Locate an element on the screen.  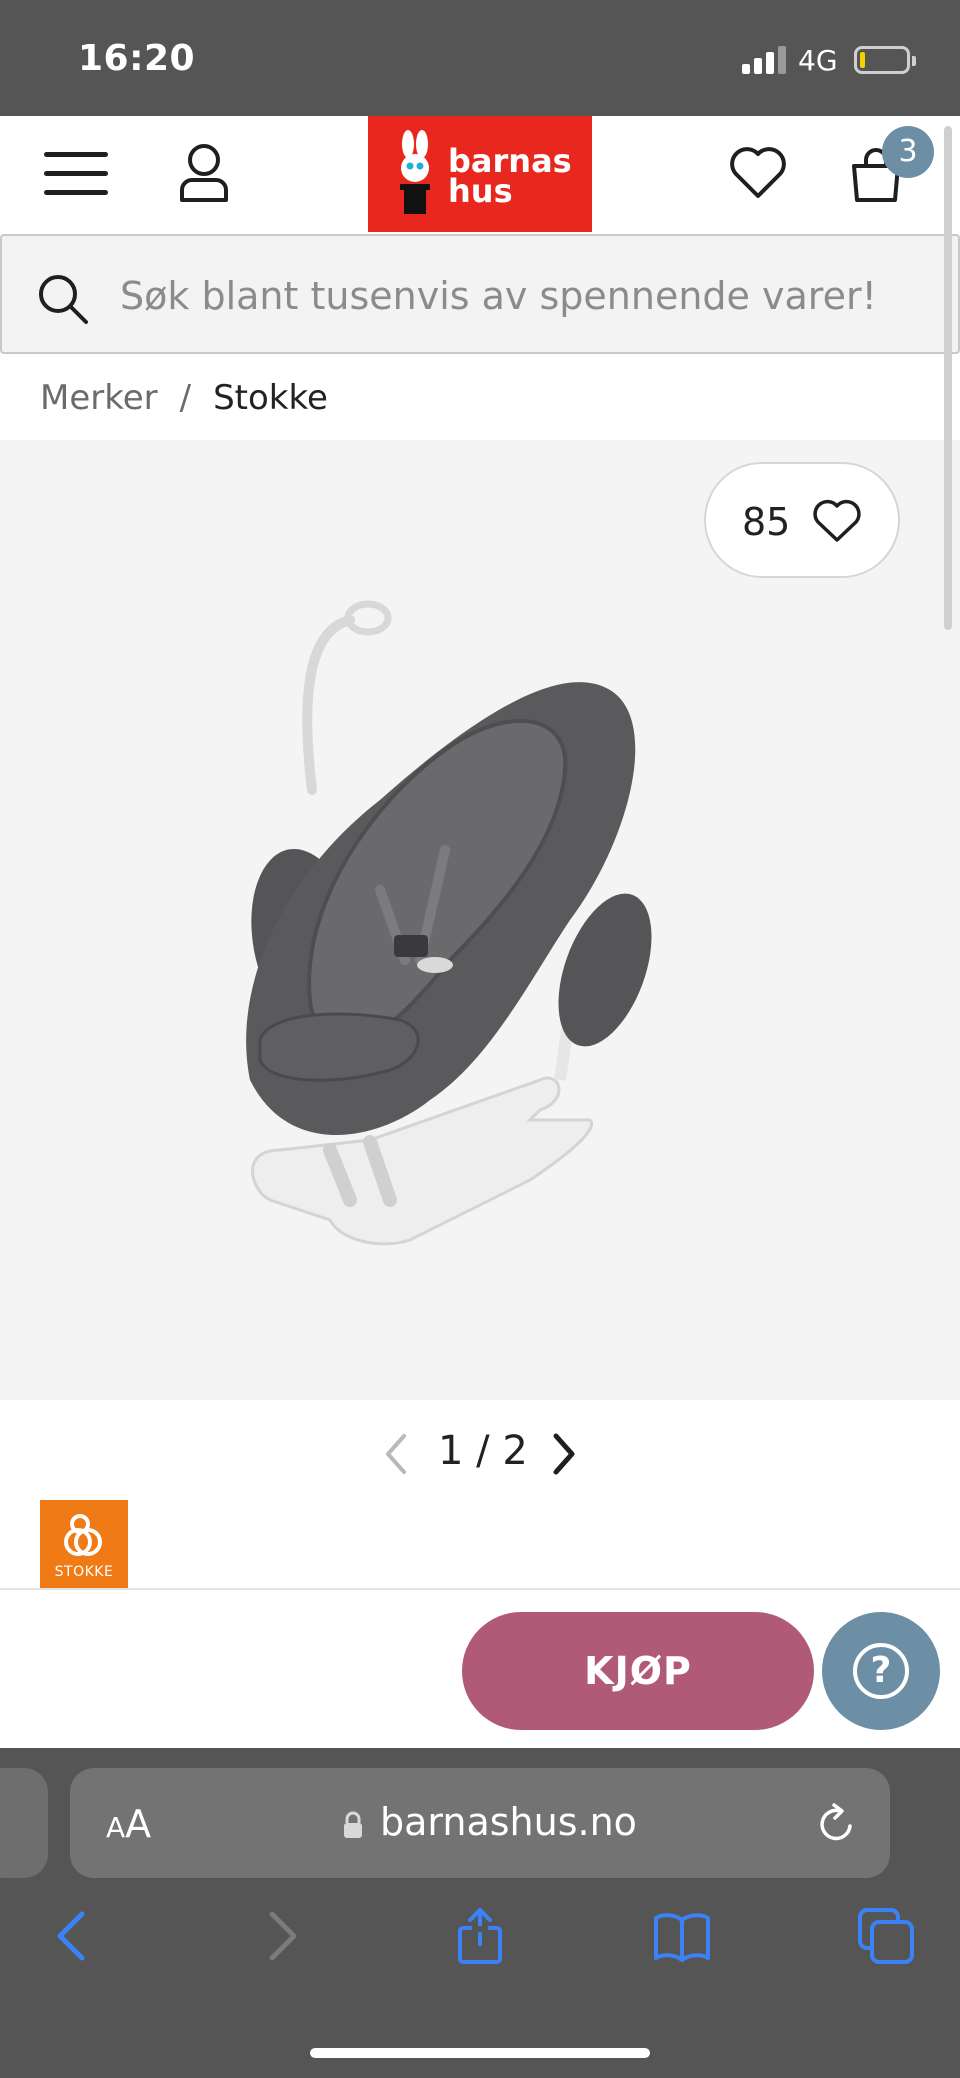
tabs-icon is located at coordinates (886, 1936).